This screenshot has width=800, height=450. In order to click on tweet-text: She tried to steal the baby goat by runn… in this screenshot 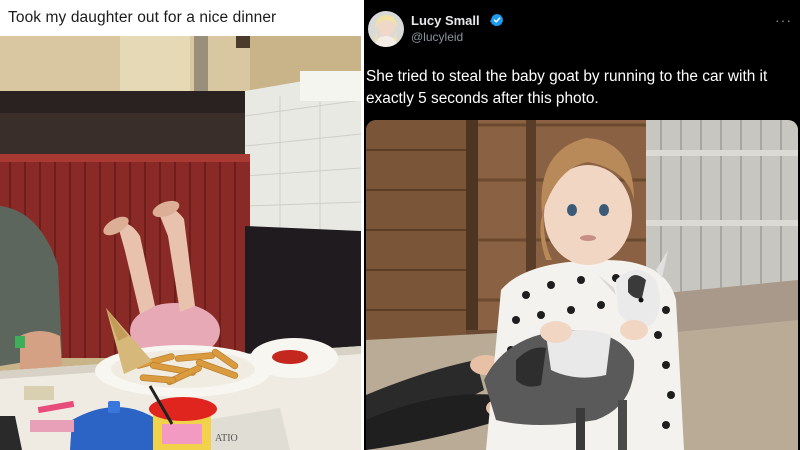, I will do `click(567, 87)`.